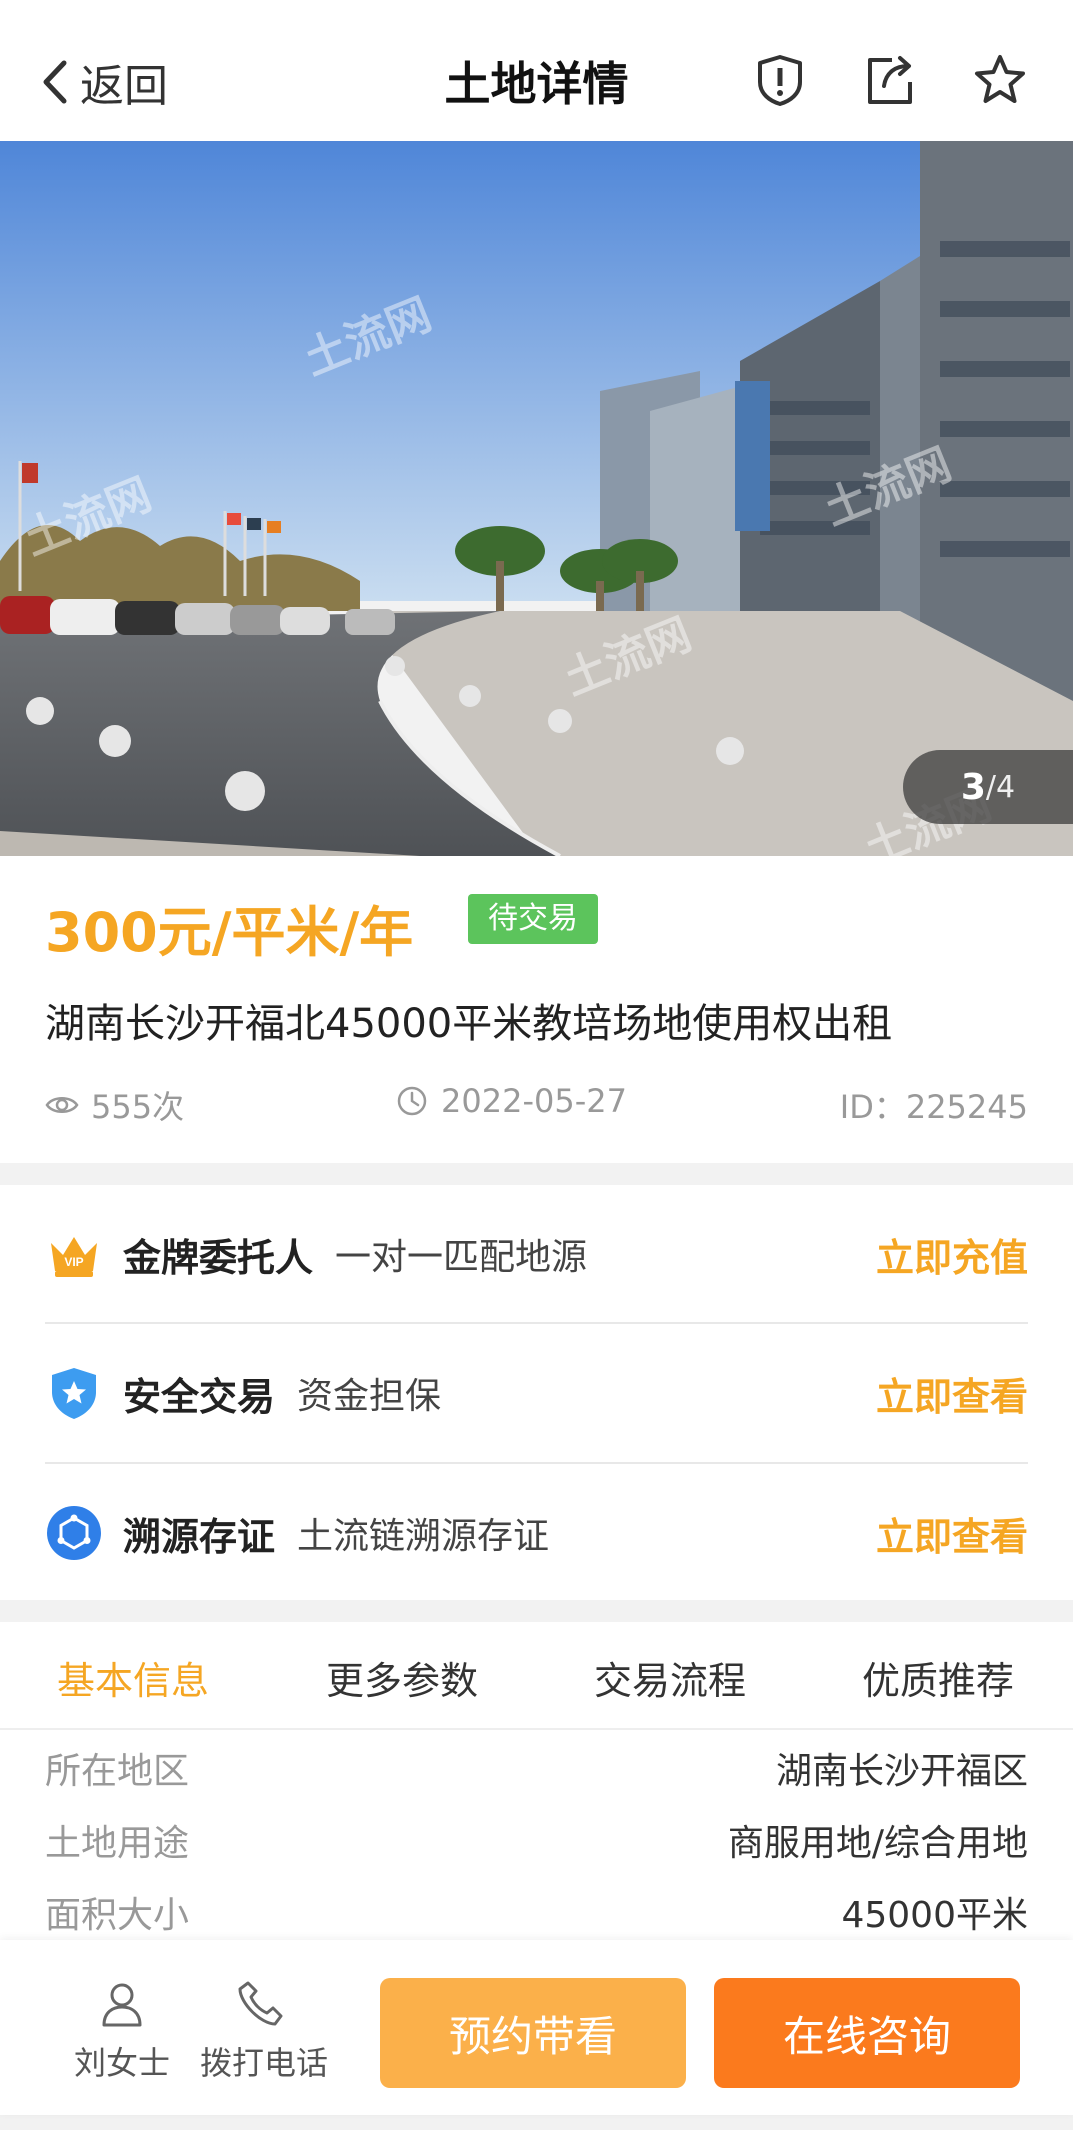 Image resolution: width=1073 pixels, height=2130 pixels. I want to click on online-consult-button: 在线咨询, so click(867, 2033).